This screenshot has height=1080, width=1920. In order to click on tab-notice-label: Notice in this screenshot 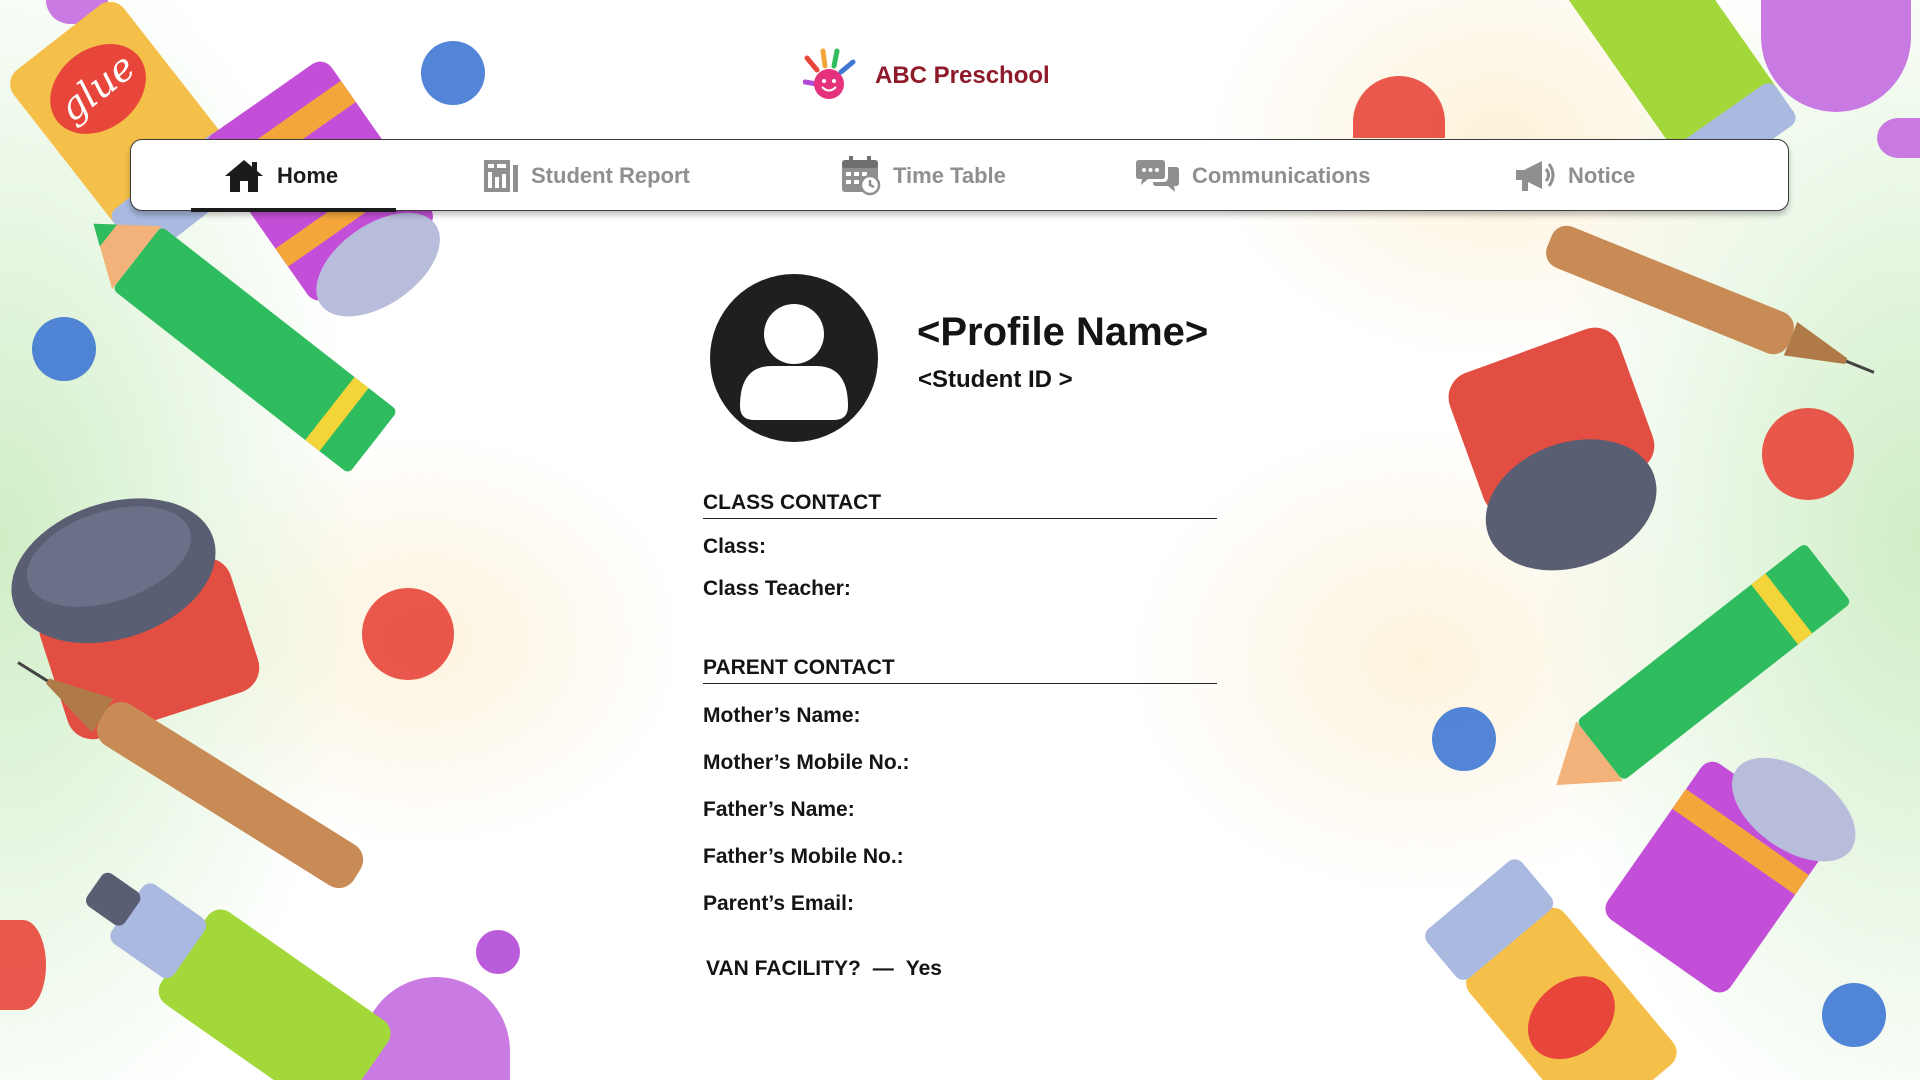, I will do `click(1602, 175)`.